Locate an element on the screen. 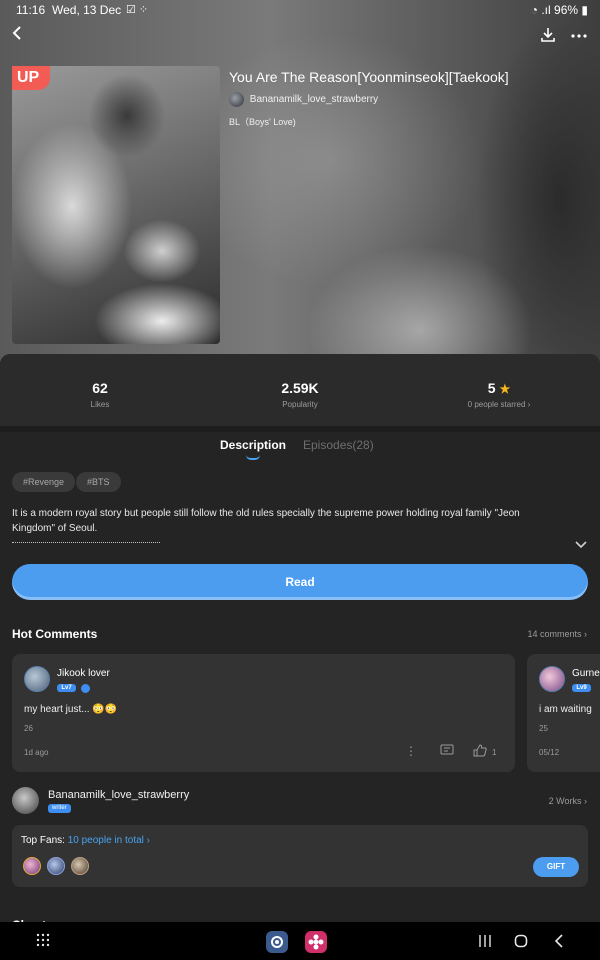  writer-badge: writer is located at coordinates (59, 808).